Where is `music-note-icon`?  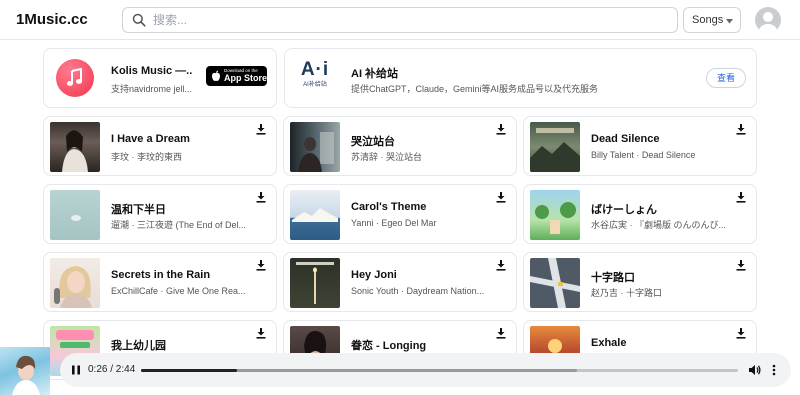
music-note-icon is located at coordinates (74, 77).